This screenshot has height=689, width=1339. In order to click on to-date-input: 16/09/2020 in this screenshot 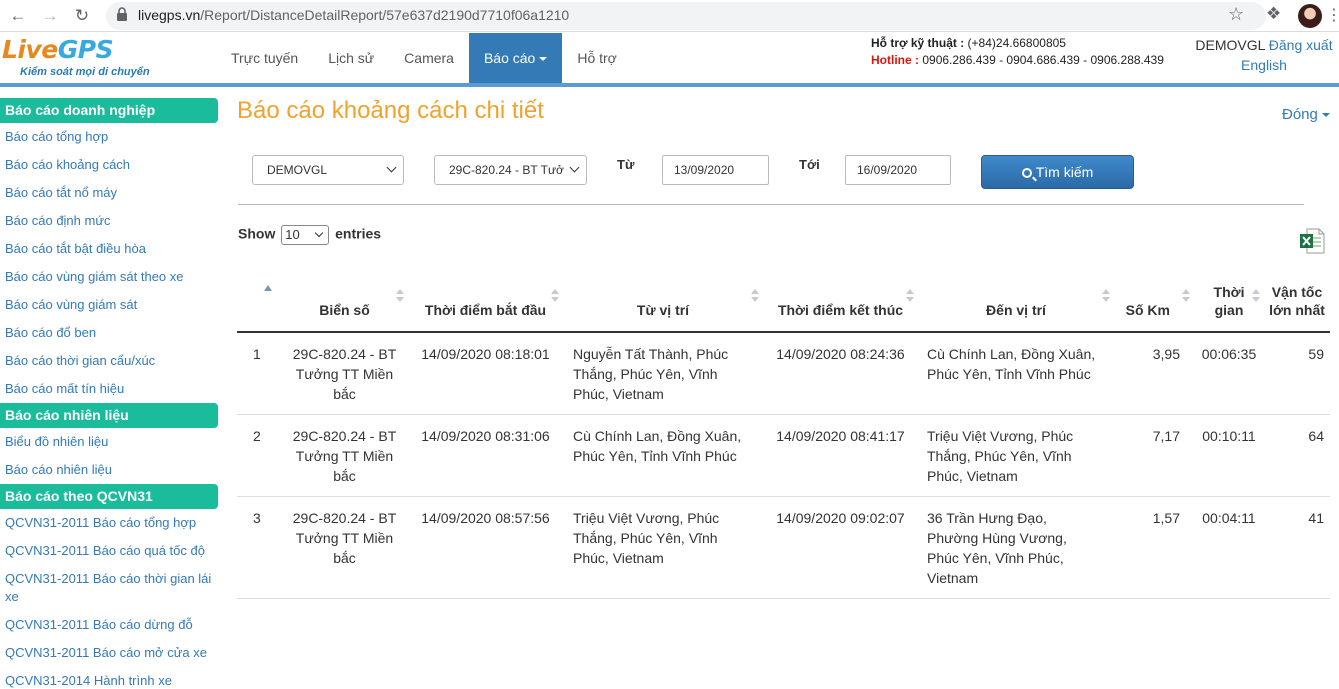, I will do `click(898, 170)`.